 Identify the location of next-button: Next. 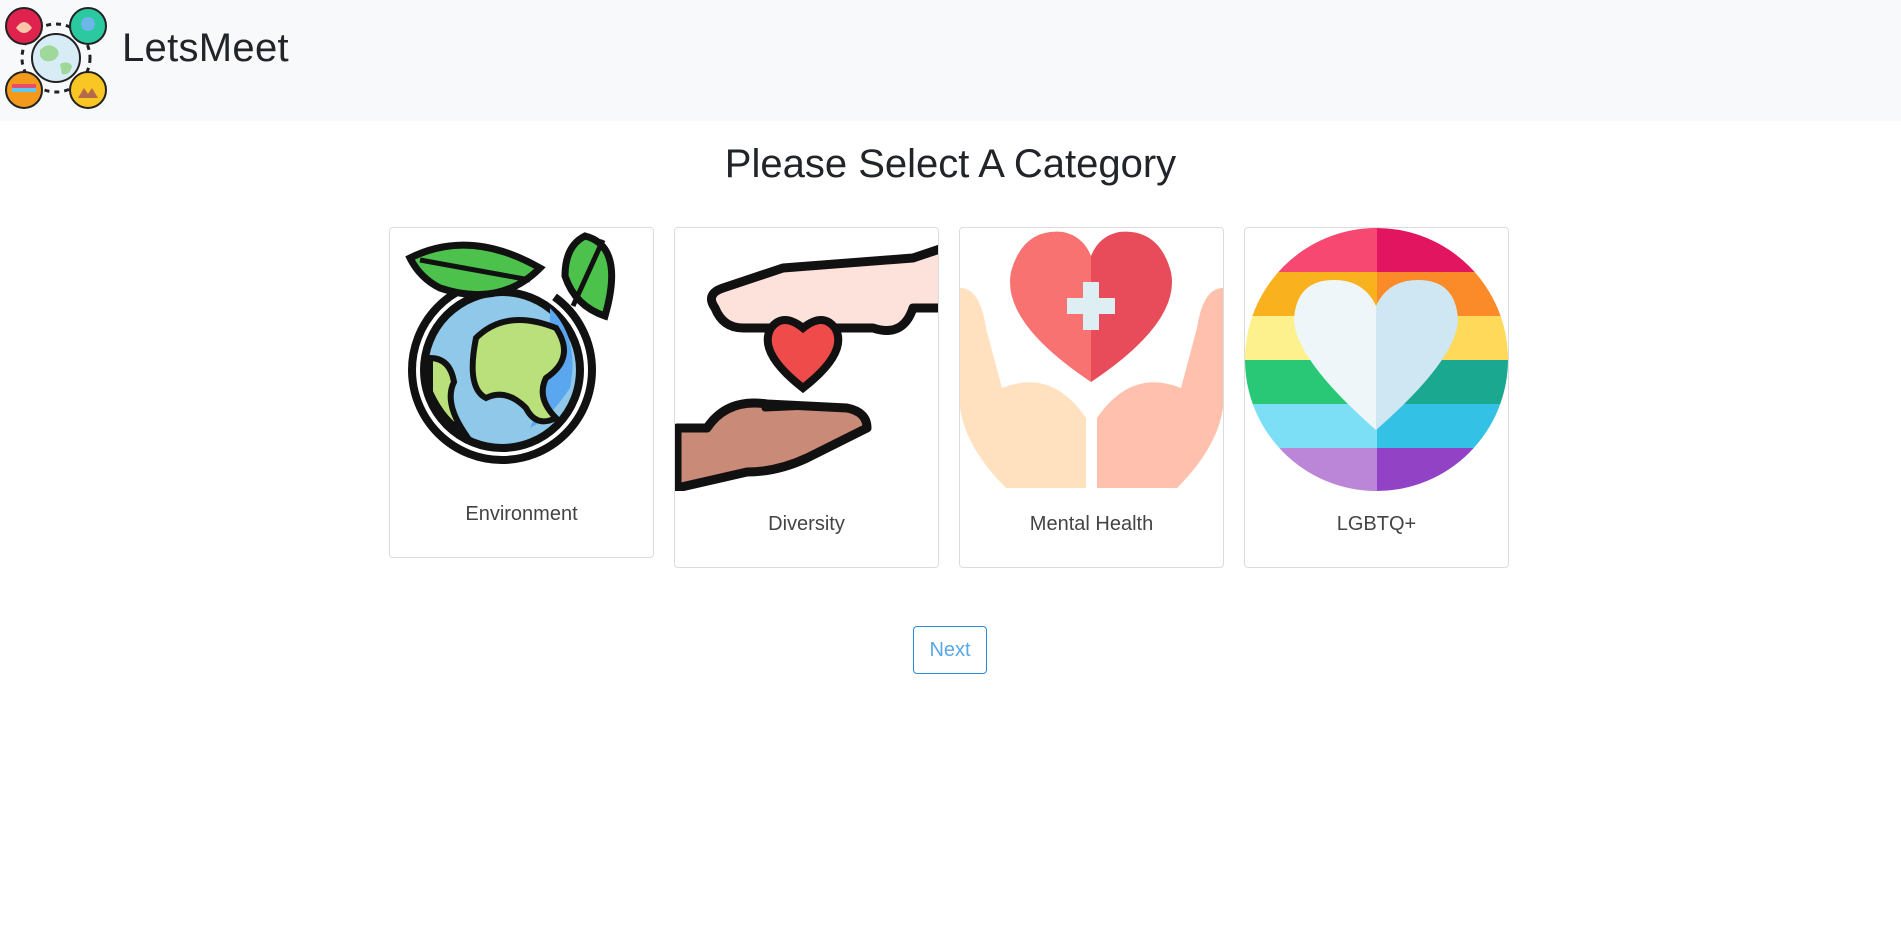
(950, 650).